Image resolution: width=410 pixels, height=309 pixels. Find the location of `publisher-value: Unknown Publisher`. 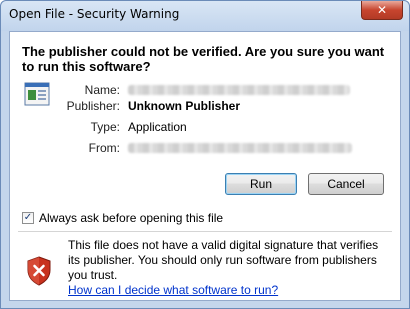

publisher-value: Unknown Publisher is located at coordinates (184, 106).